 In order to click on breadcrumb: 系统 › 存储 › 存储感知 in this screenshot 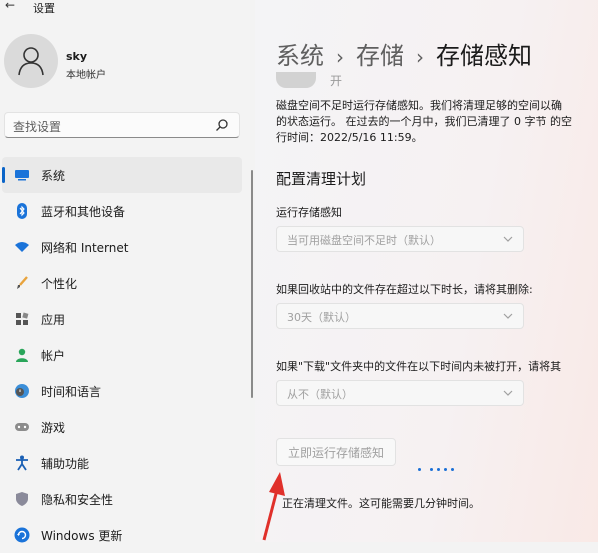, I will do `click(404, 53)`.